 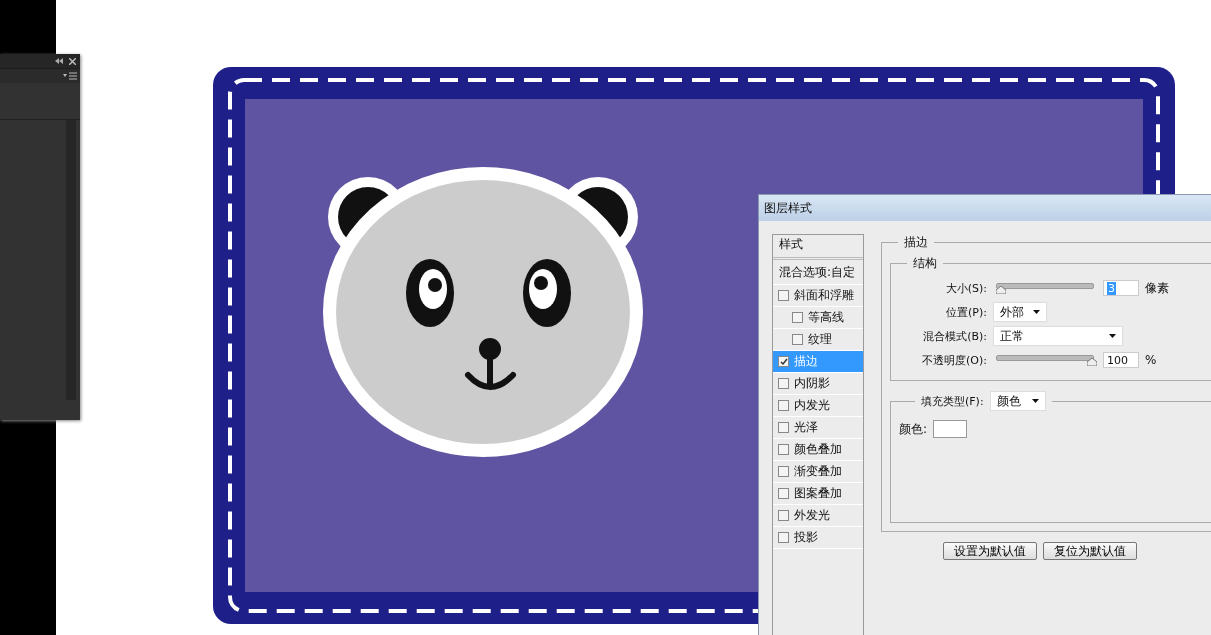 What do you see at coordinates (1017, 401) in the screenshot?
I see `dropdown: 颜色` at bounding box center [1017, 401].